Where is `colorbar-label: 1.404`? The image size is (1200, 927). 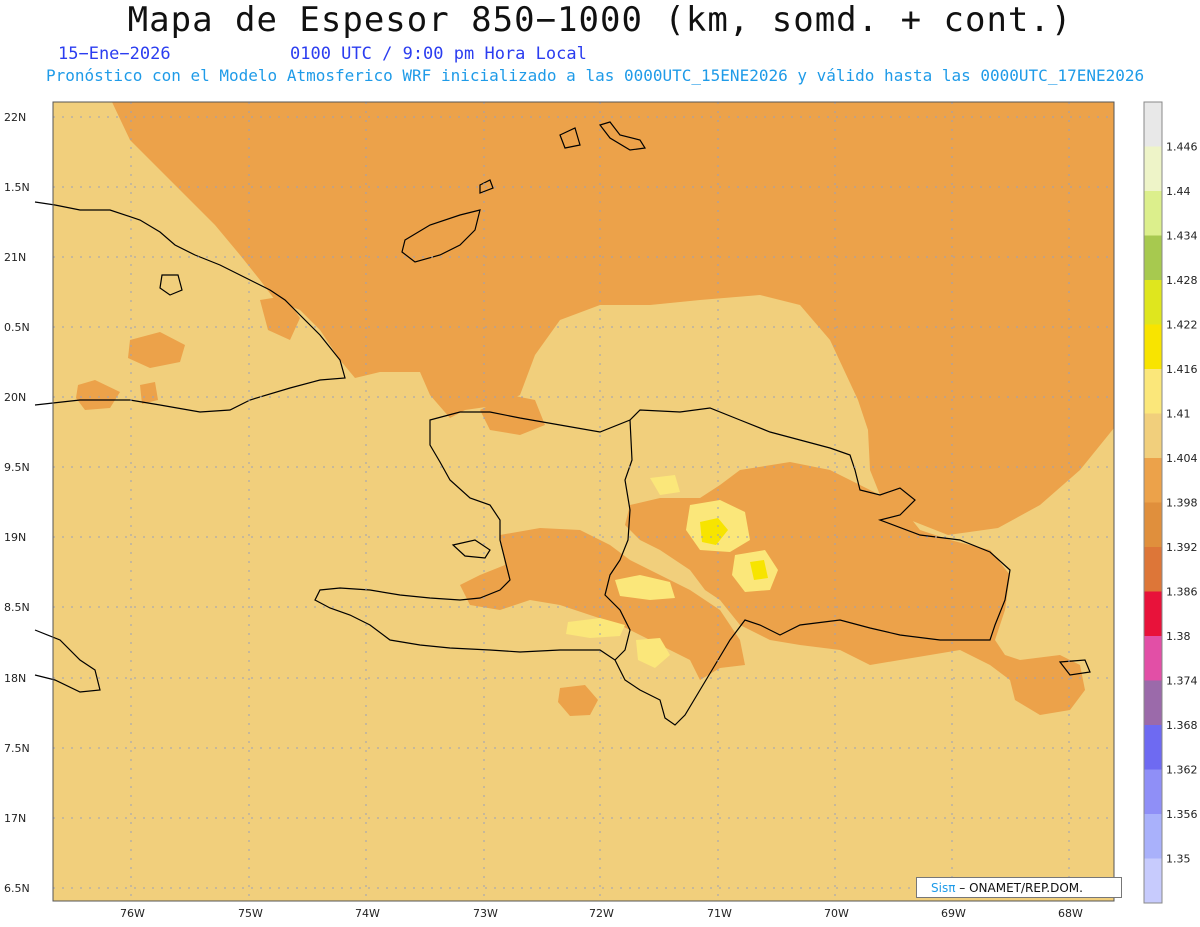 colorbar-label: 1.404 is located at coordinates (1182, 458).